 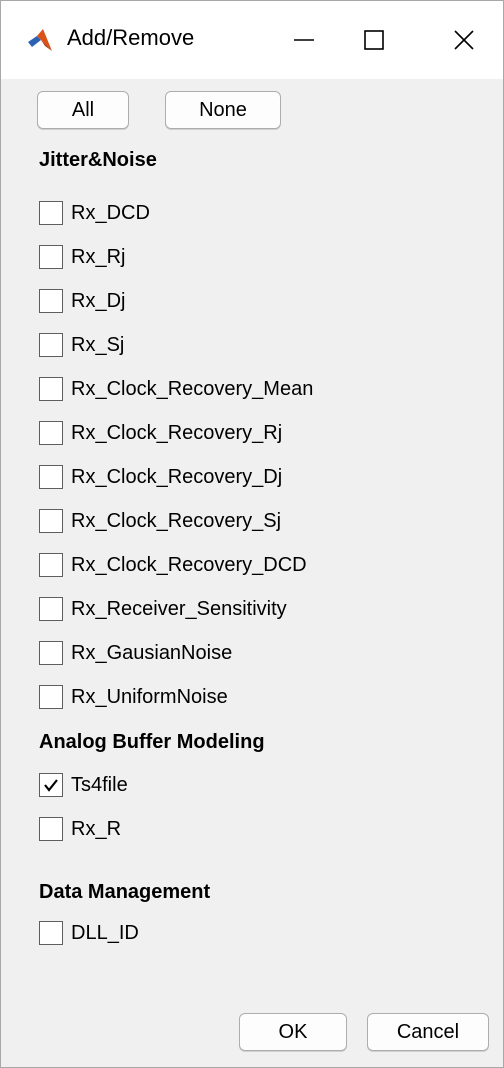 I want to click on checkbox-rx-dj: Rx_Dj, so click(x=82, y=301).